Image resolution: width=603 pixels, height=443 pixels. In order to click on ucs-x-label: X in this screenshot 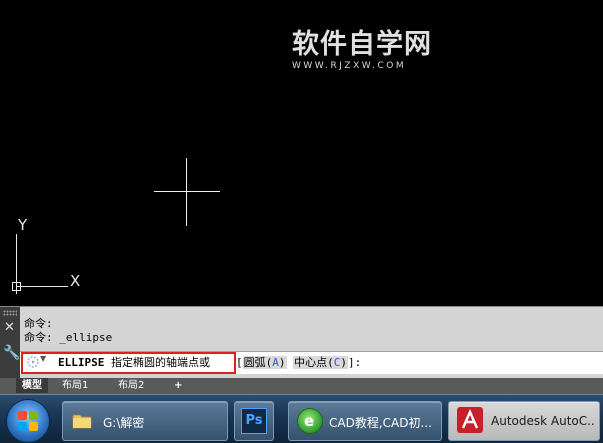, I will do `click(75, 281)`.